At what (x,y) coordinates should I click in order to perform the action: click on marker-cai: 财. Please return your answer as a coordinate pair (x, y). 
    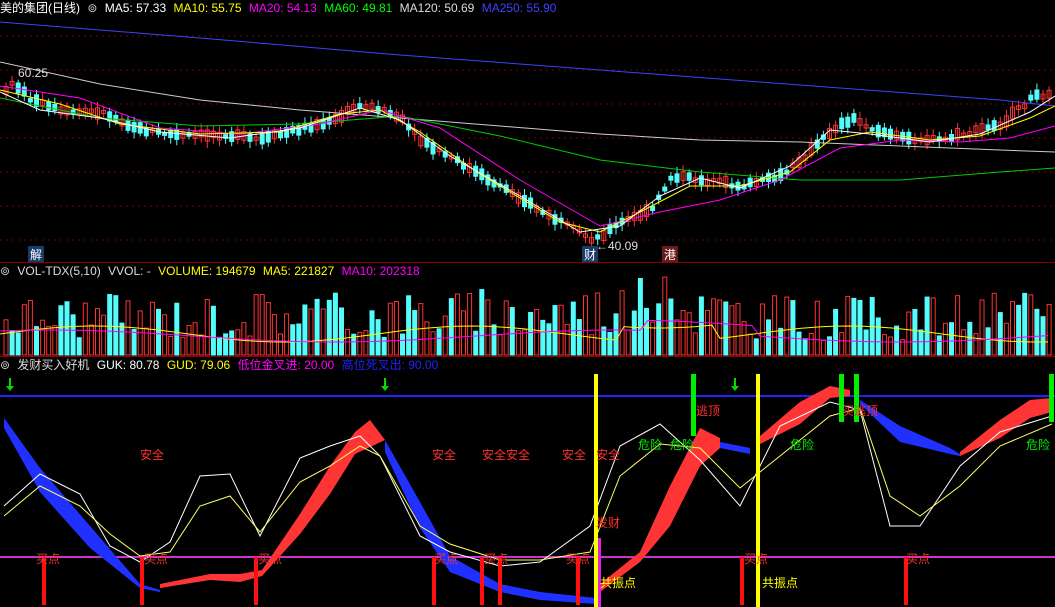
    Looking at the image, I should click on (590, 254).